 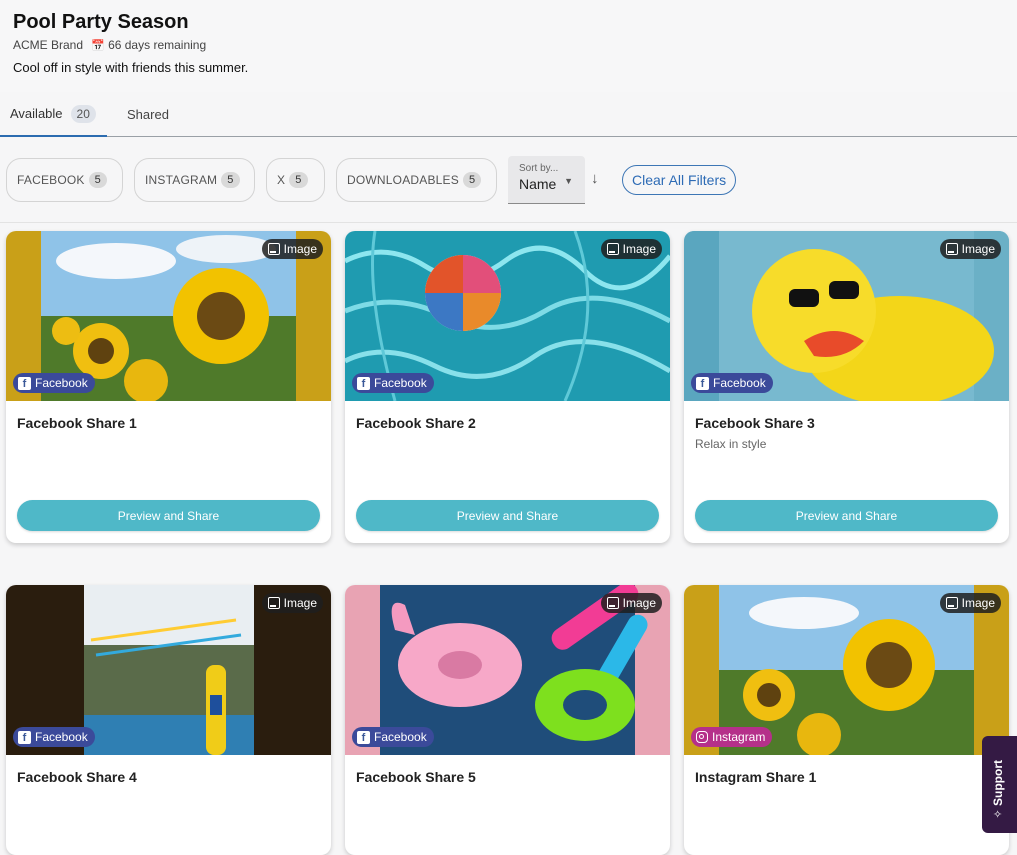 I want to click on sparkle-icon: ✧, so click(x=998, y=815).